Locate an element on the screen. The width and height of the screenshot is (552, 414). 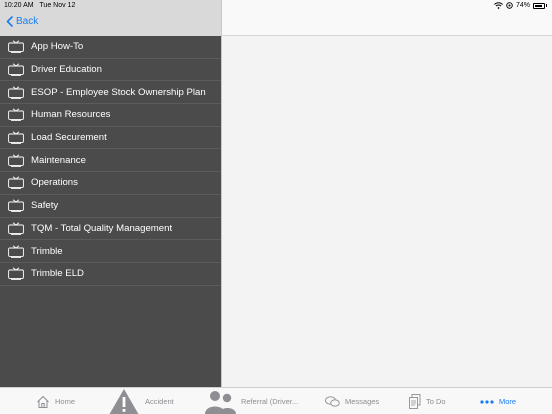
status-right: 74% is located at coordinates (520, 5).